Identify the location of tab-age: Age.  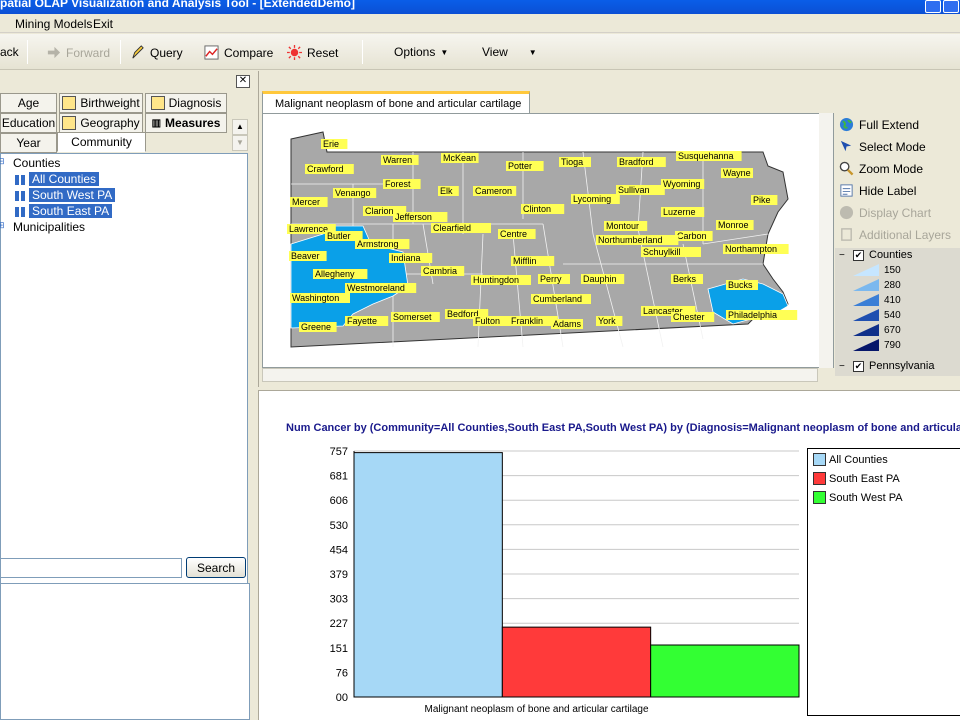
(28, 103).